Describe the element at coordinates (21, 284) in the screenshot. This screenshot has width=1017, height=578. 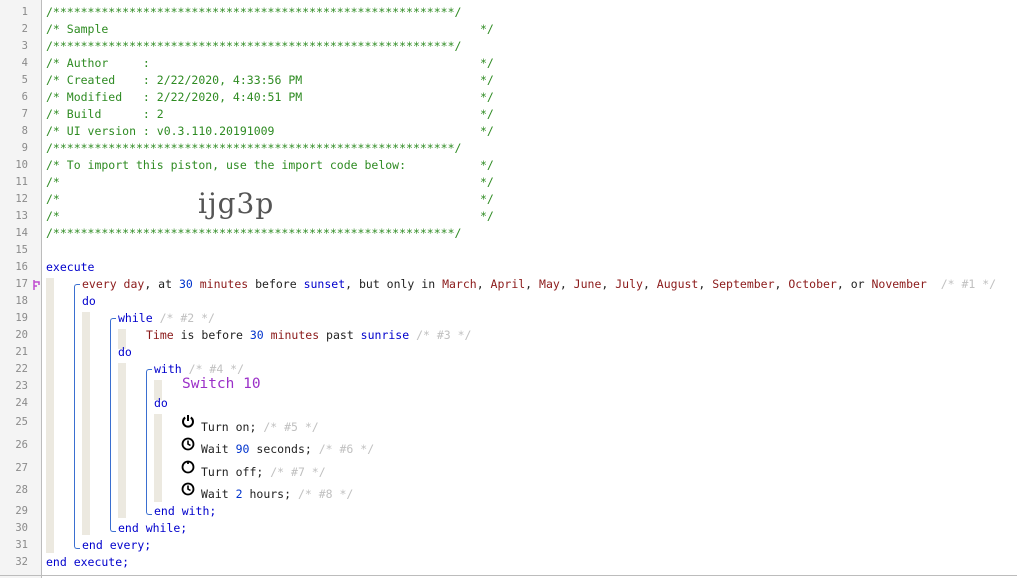
I see `line-number: 17` at that location.